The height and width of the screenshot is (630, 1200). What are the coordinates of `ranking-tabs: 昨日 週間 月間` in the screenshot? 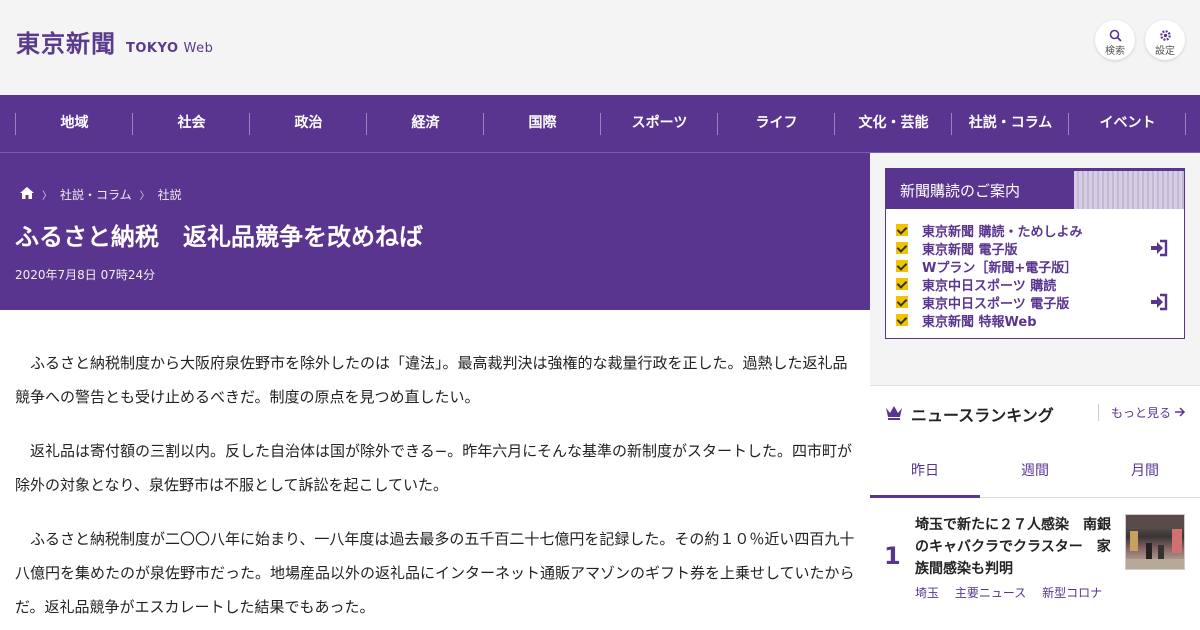 It's located at (1035, 472).